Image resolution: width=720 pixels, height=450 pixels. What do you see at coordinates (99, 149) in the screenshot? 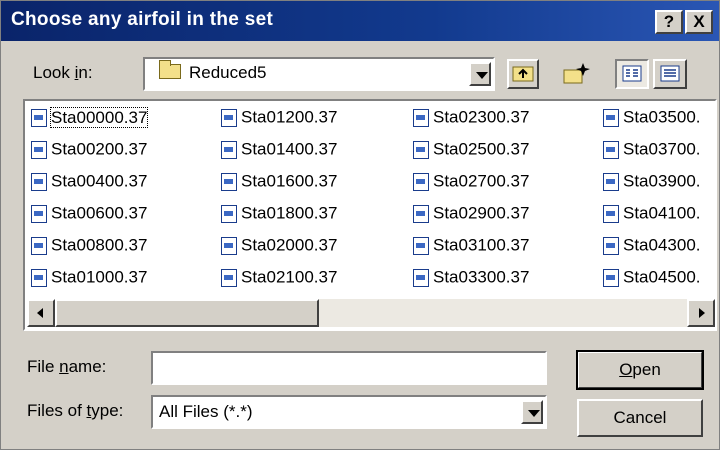
I see `file-name: Sta00200.37` at bounding box center [99, 149].